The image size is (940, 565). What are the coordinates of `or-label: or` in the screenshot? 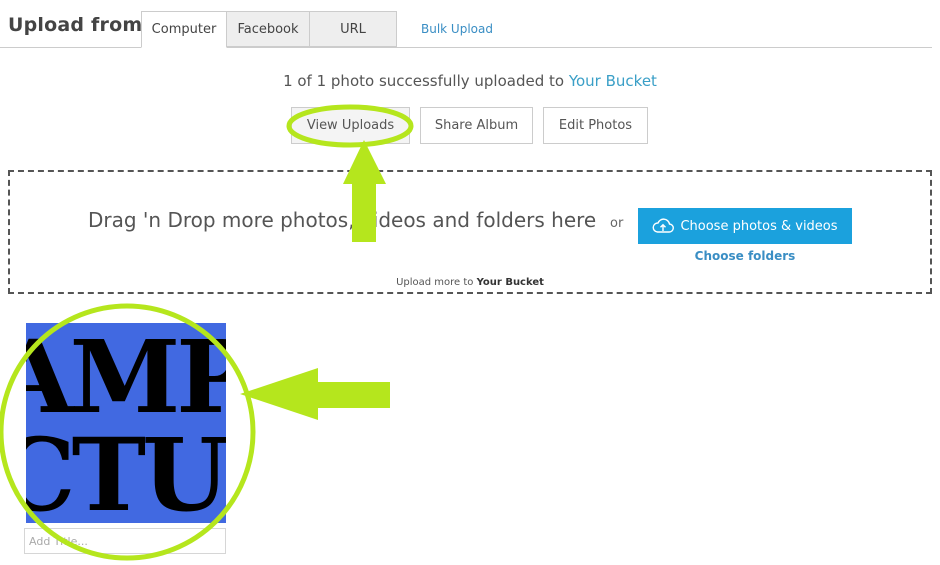 It's located at (617, 223).